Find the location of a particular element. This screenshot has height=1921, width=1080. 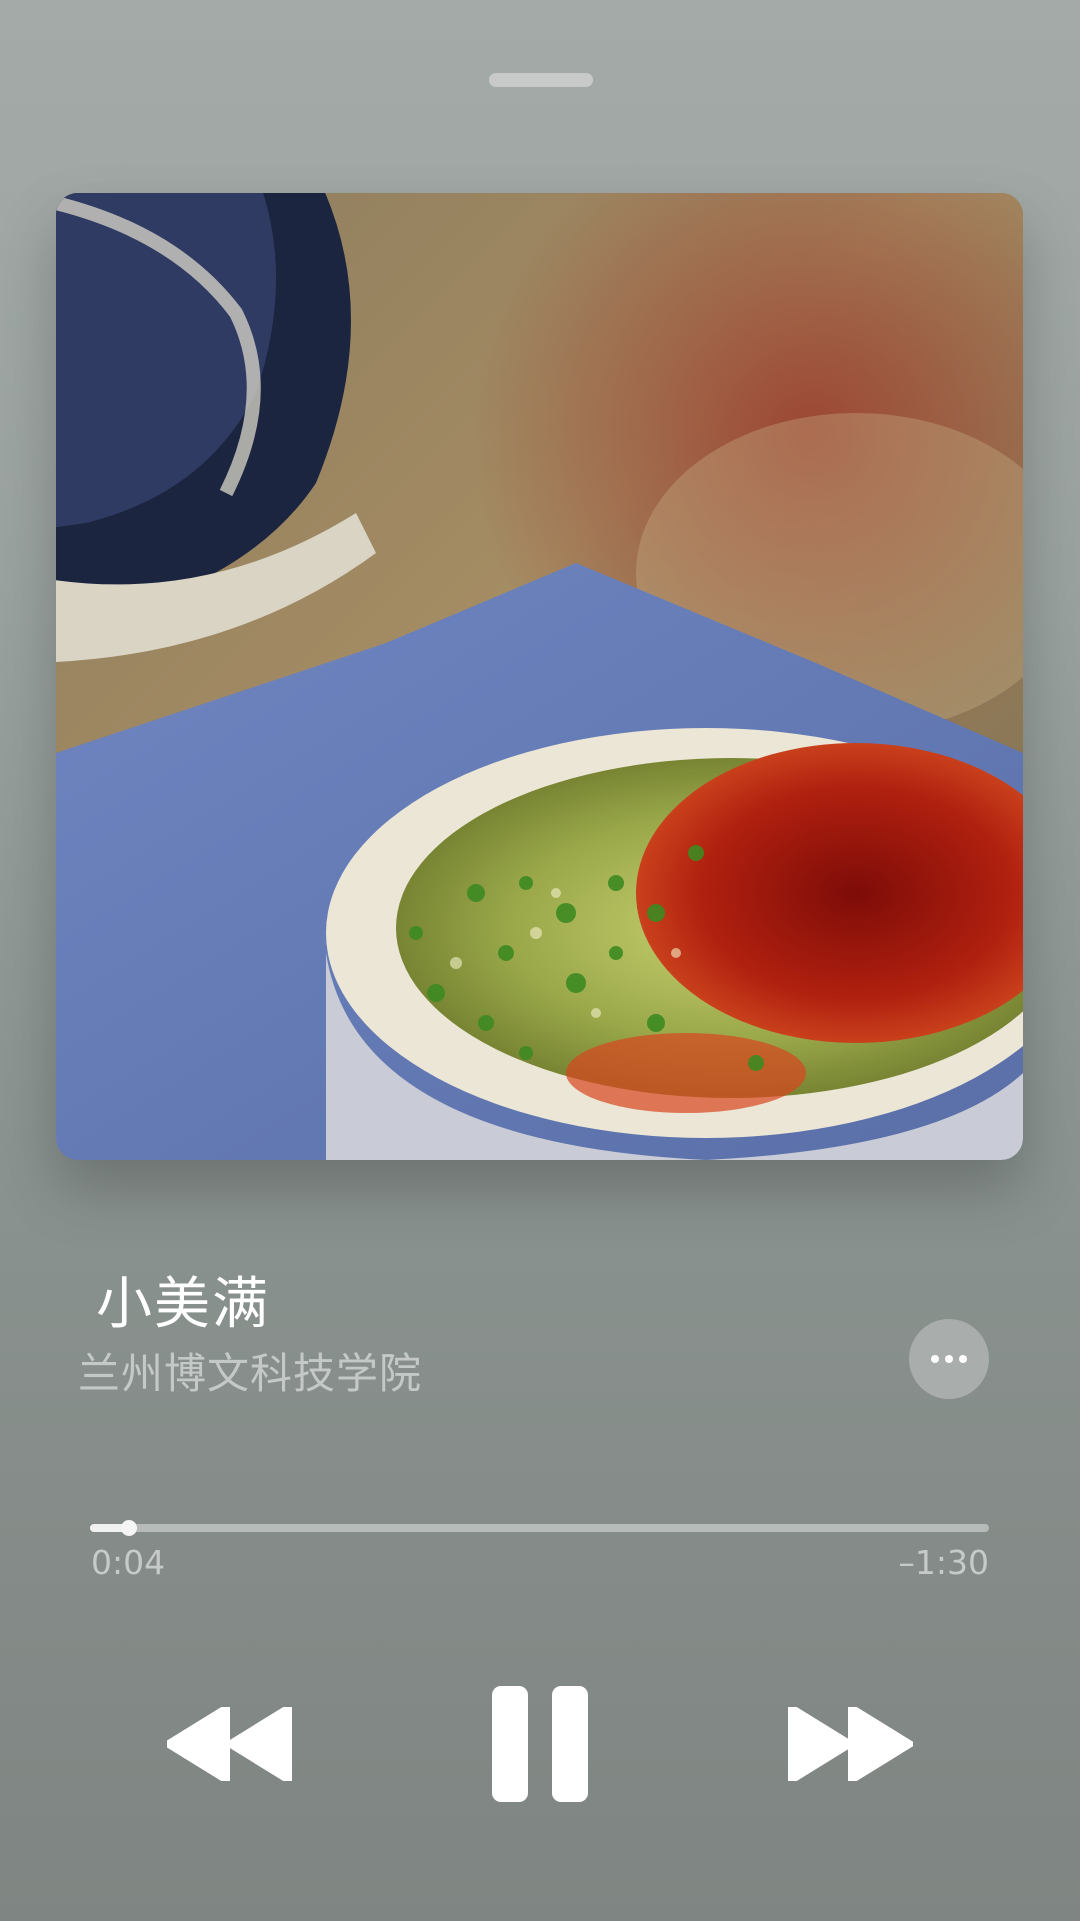

more-button is located at coordinates (949, 1359).